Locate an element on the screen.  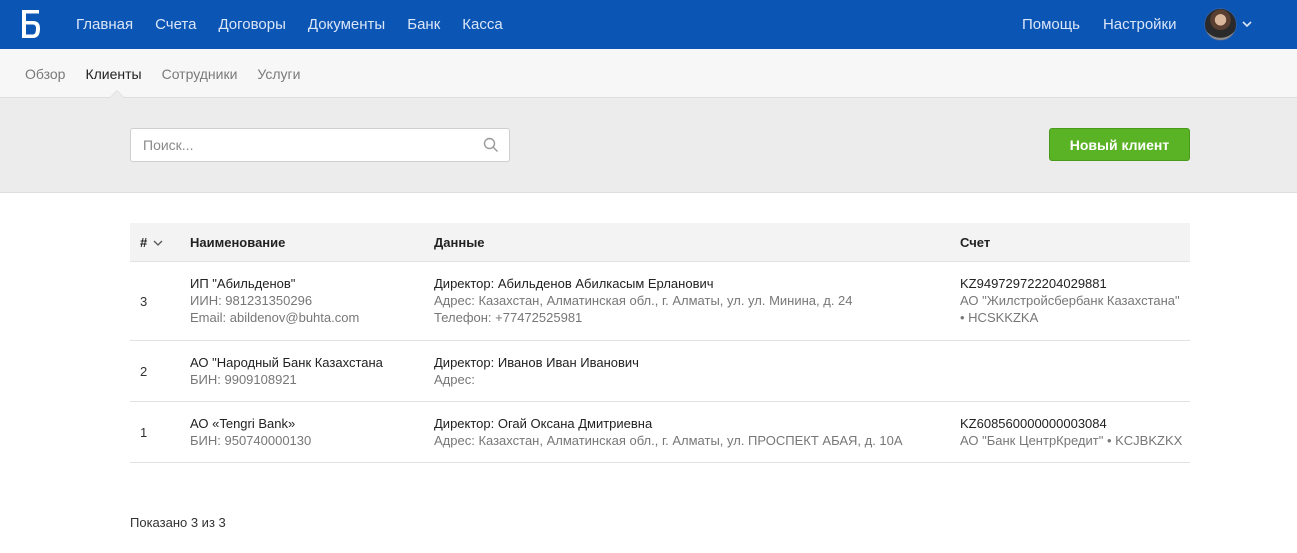
secondary-nav: Помощь Настройки is located at coordinates (1111, 24).